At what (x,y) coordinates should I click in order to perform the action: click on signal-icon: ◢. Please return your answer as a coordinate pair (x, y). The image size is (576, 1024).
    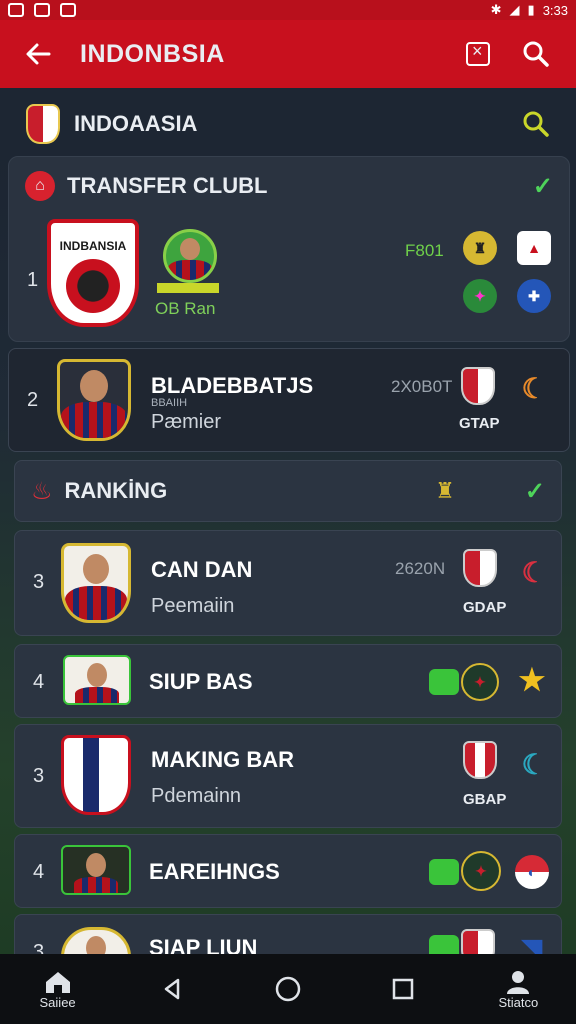
    Looking at the image, I should click on (514, 9).